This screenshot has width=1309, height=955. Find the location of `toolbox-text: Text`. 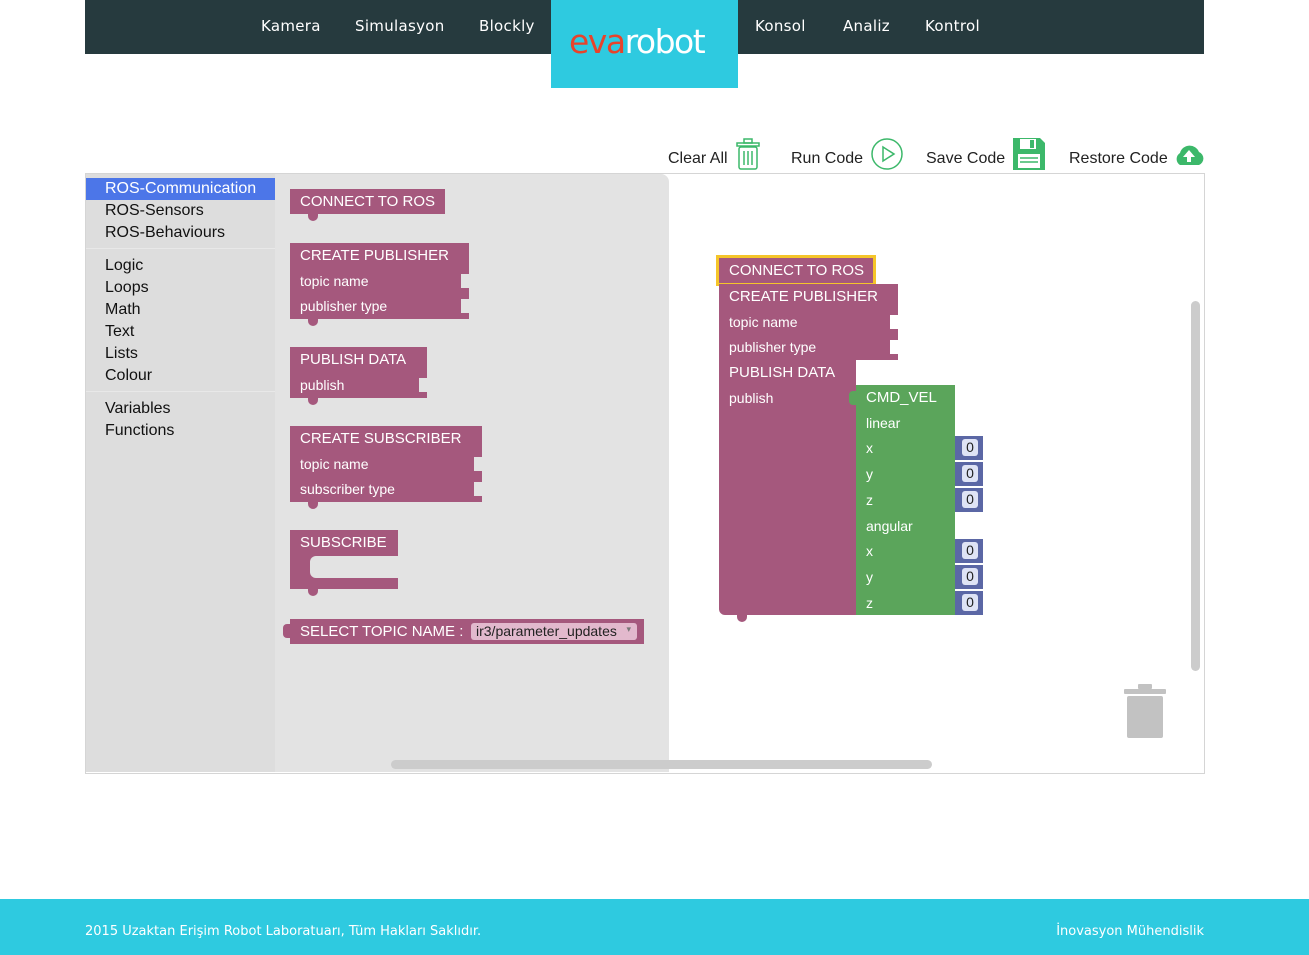

toolbox-text: Text is located at coordinates (180, 332).